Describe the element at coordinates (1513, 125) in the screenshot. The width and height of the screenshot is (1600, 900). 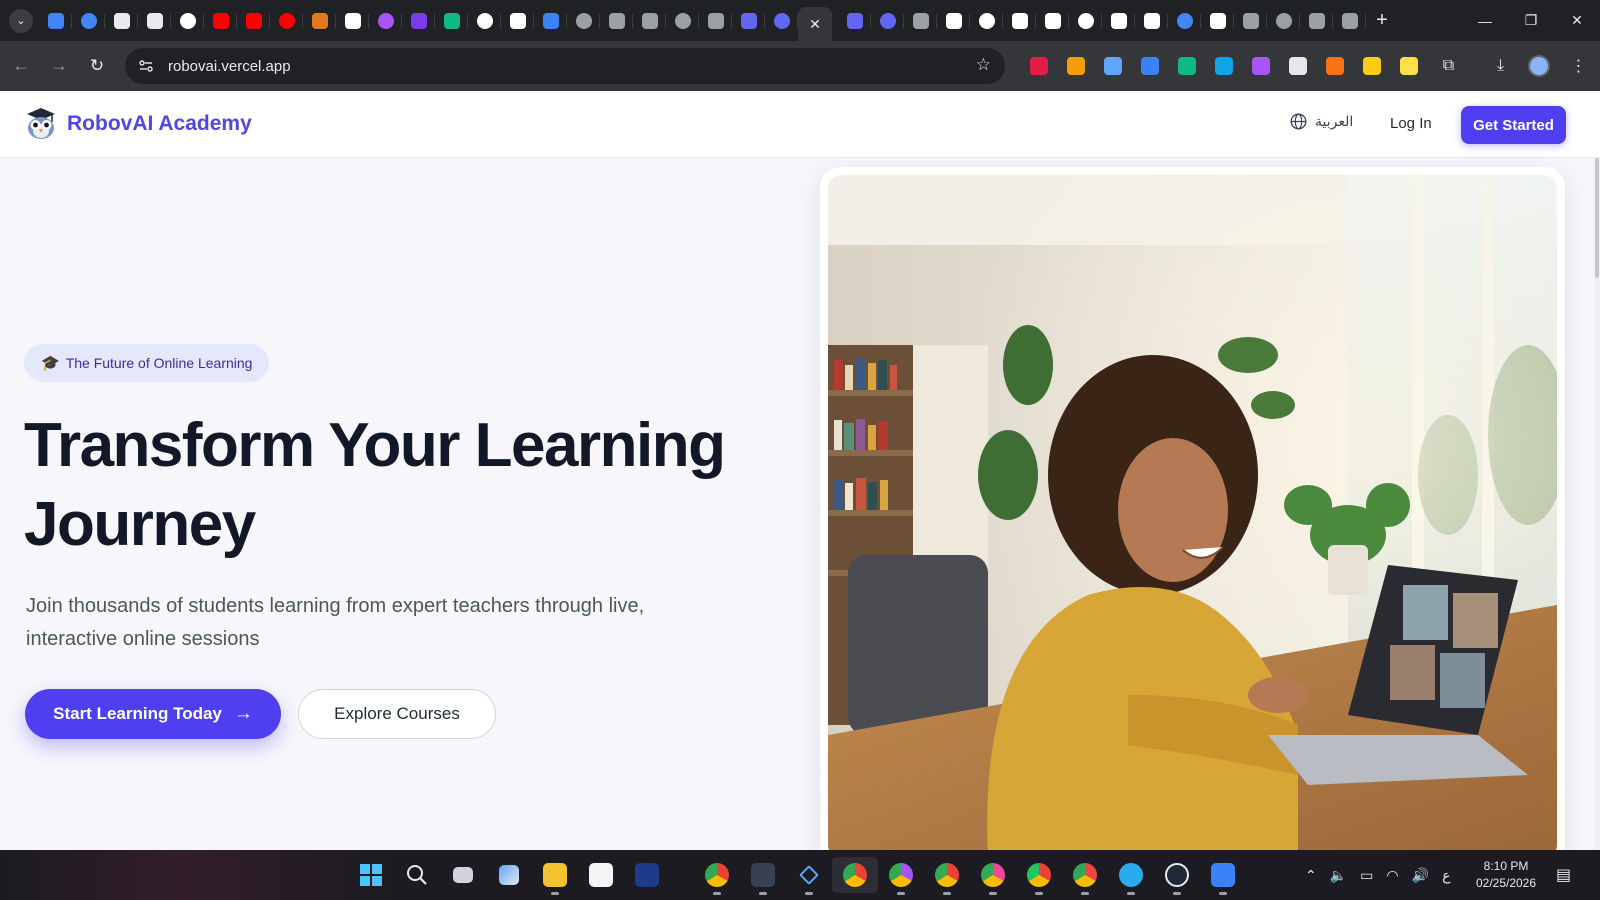
I see `get-started-button: Get Started` at that location.